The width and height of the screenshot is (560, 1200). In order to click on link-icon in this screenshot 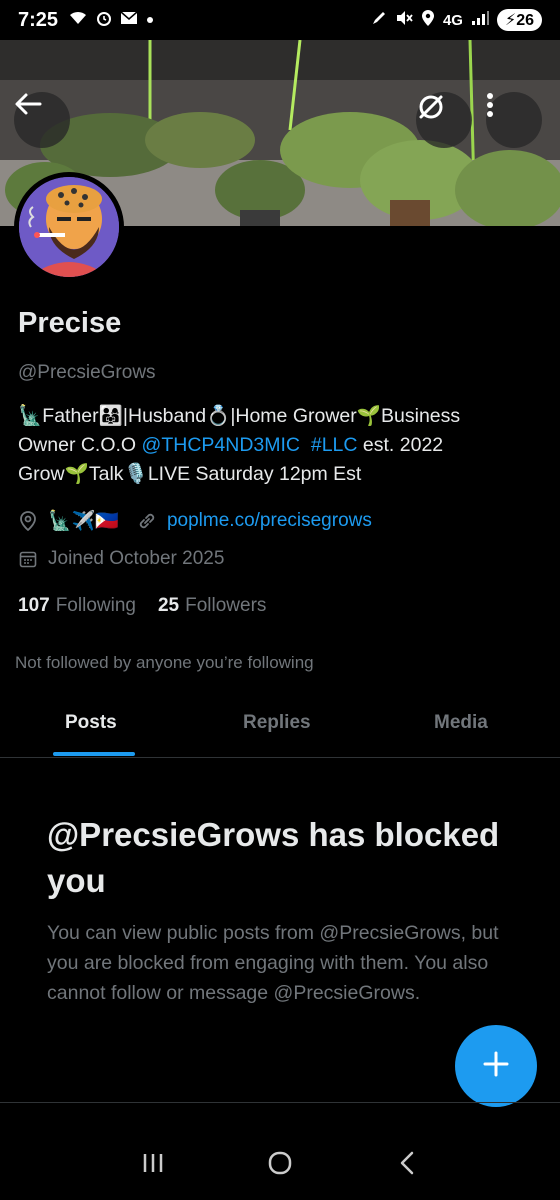, I will do `click(147, 521)`.